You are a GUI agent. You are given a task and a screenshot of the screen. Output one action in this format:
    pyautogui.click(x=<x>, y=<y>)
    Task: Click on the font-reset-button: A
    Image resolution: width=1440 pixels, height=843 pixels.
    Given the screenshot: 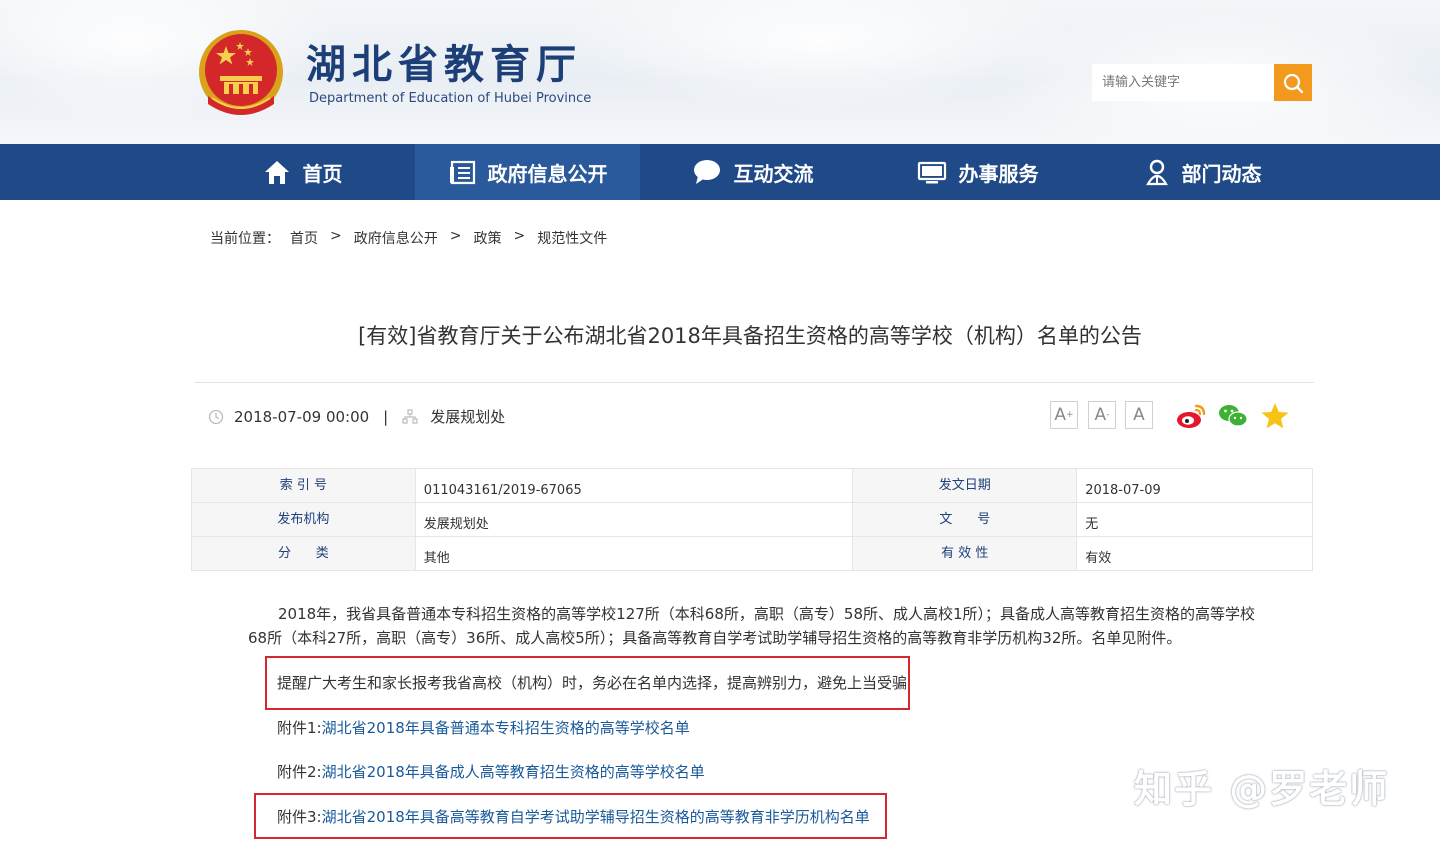 What is the action you would take?
    pyautogui.click(x=1139, y=415)
    